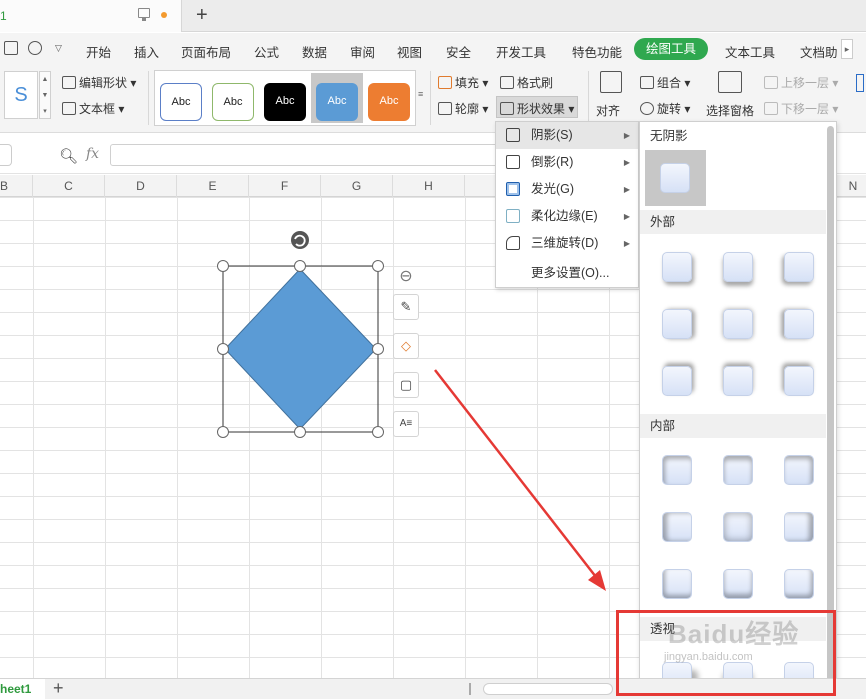 This screenshot has height=700, width=866. What do you see at coordinates (470, 689) in the screenshot?
I see `splitter-icon` at bounding box center [470, 689].